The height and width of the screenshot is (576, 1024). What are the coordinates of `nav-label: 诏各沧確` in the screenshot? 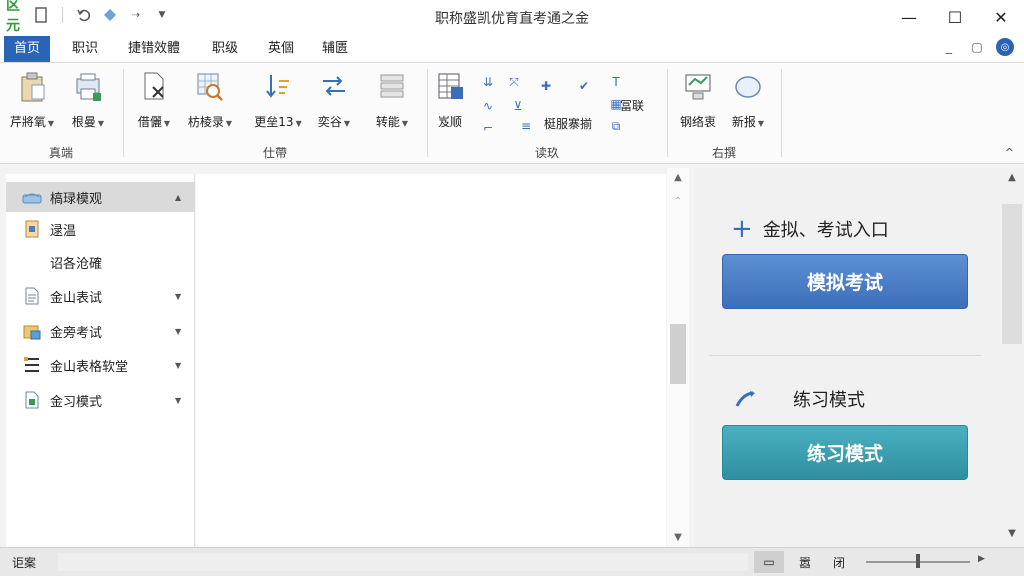 It's located at (76, 264).